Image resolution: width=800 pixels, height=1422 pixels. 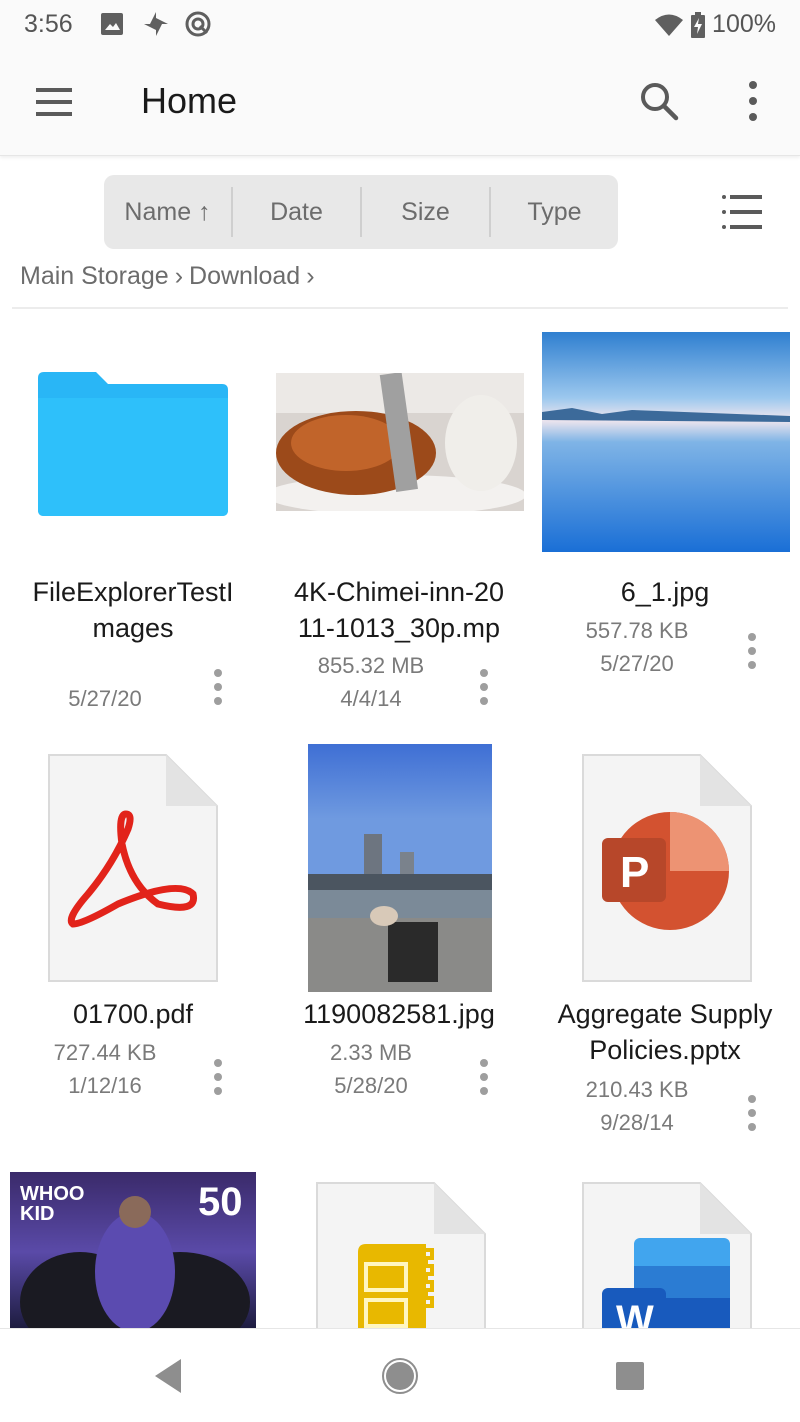 I want to click on sort-label: Type, so click(x=554, y=212).